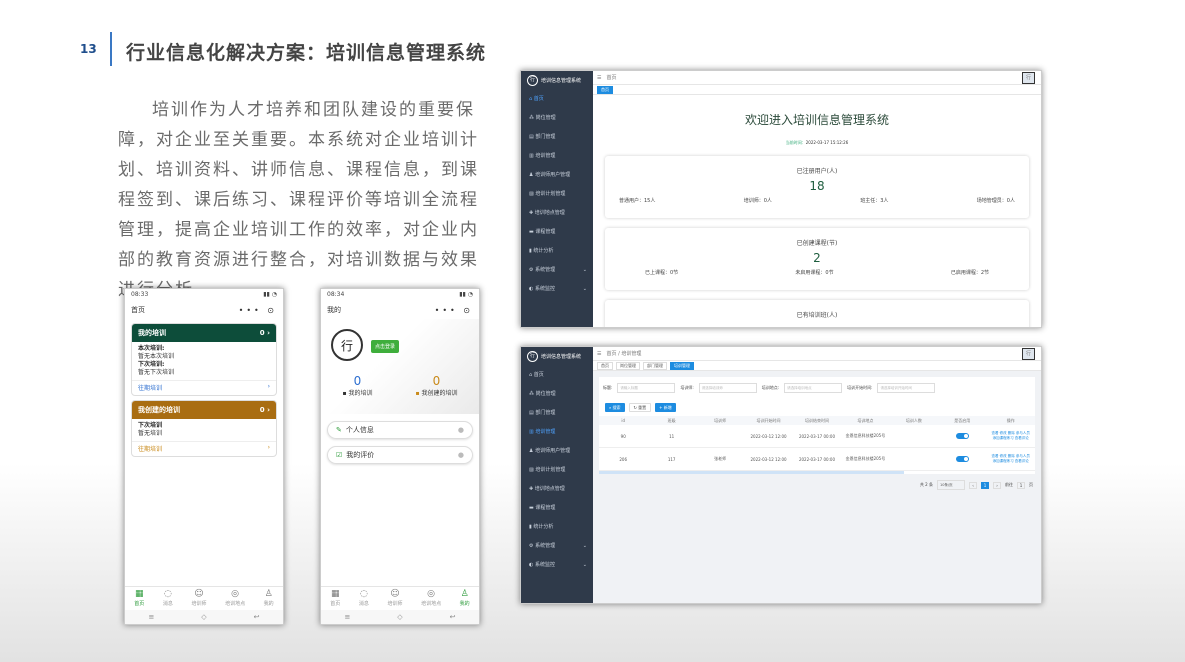 Image resolution: width=1185 pixels, height=662 pixels. What do you see at coordinates (152, 333) in the screenshot?
I see `card-title: 我的培训` at bounding box center [152, 333].